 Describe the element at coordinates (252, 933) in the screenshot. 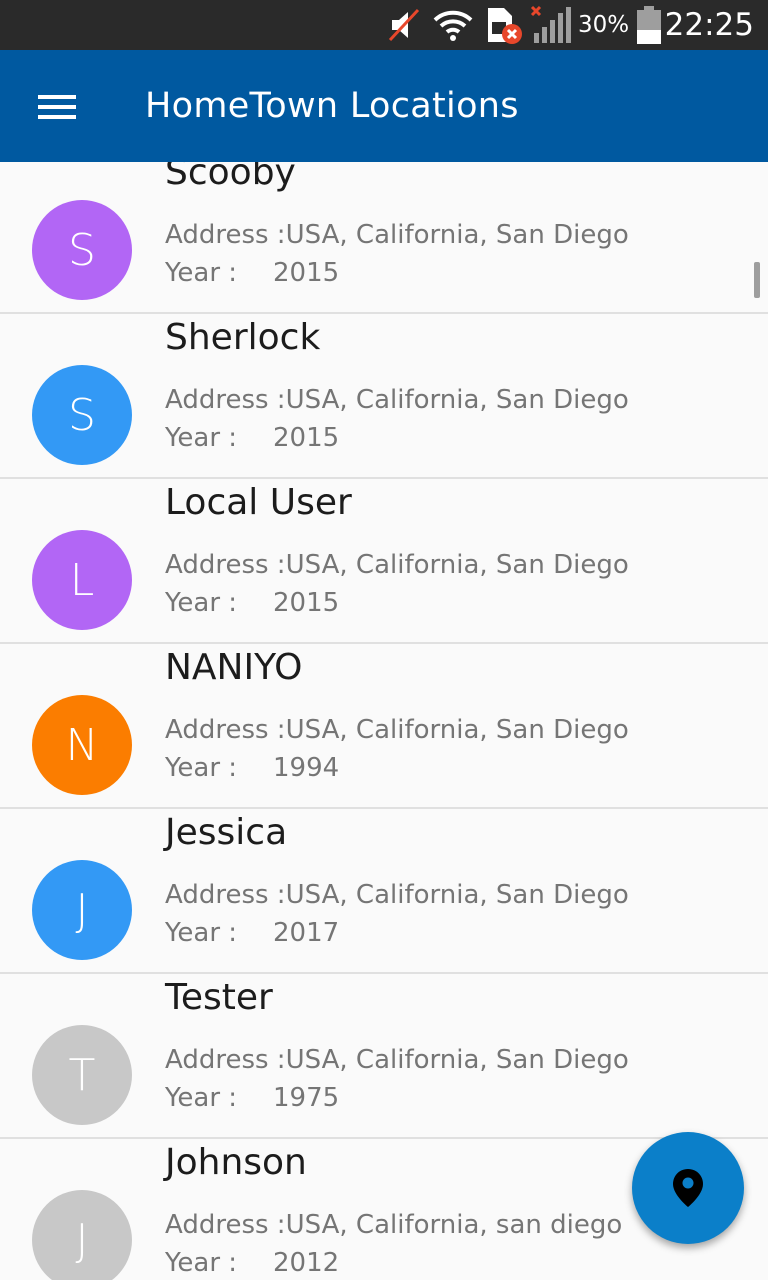

I see `item-year: Year : 2017` at that location.